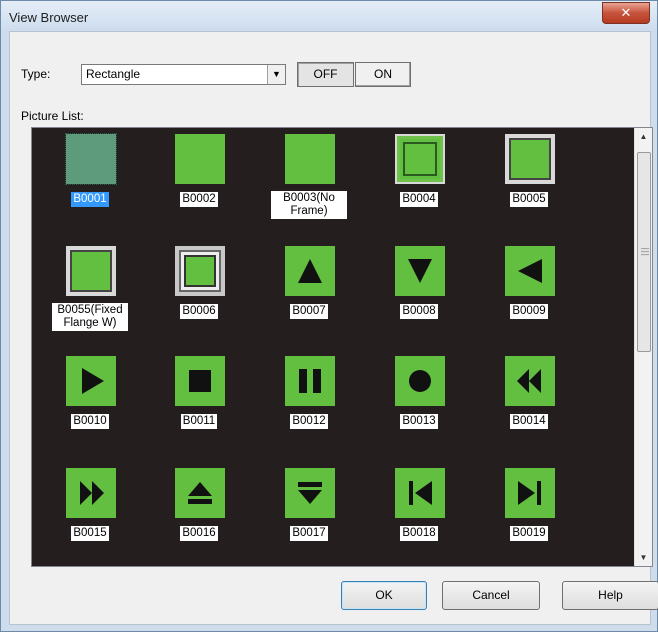 This screenshot has width=658, height=632. What do you see at coordinates (529, 421) in the screenshot?
I see `picture-caption: B0014` at bounding box center [529, 421].